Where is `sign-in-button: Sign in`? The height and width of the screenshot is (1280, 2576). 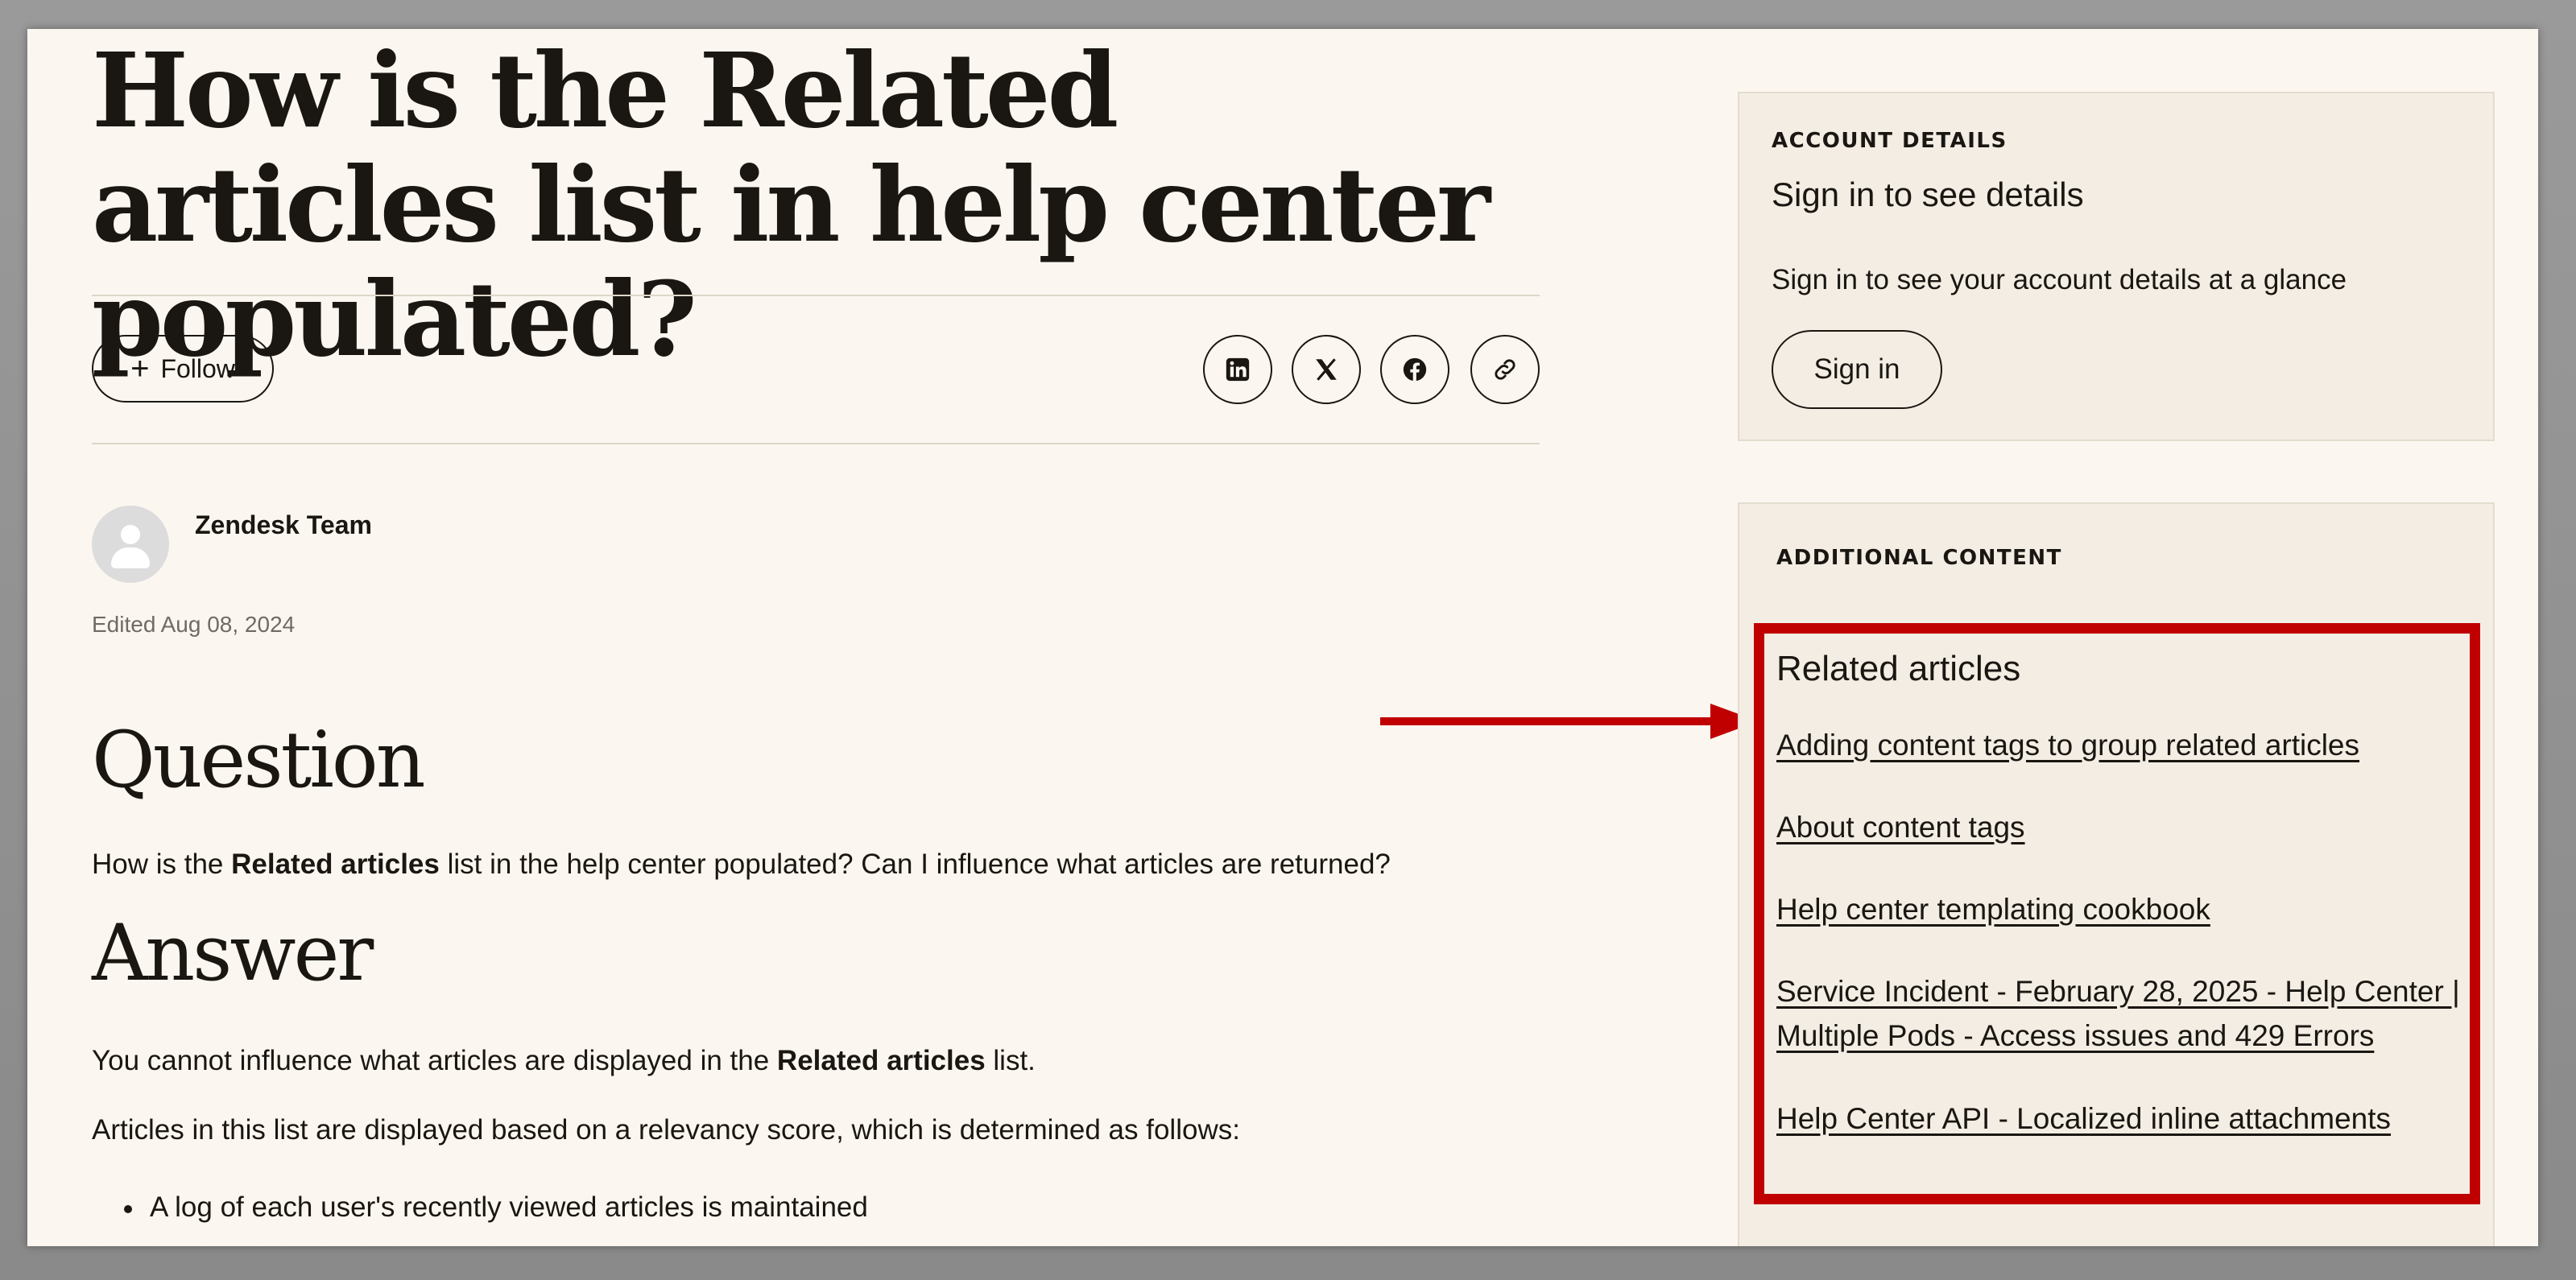 sign-in-button: Sign in is located at coordinates (1857, 369).